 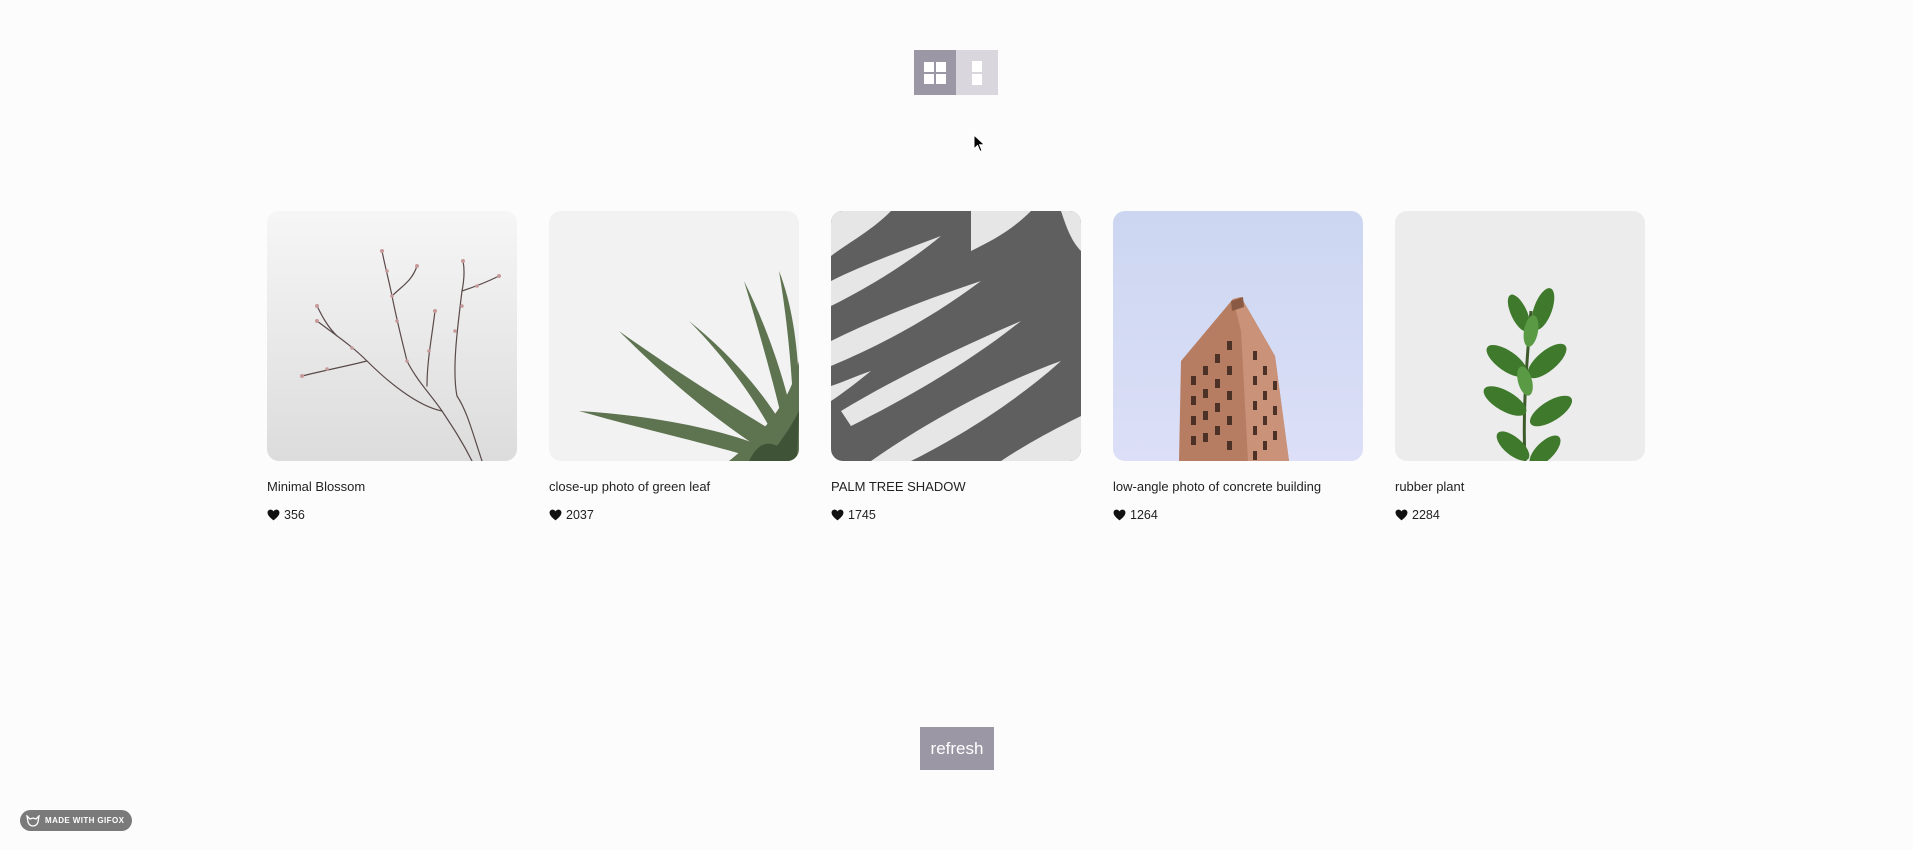 What do you see at coordinates (1520, 336) in the screenshot?
I see `photo-thumbnail-rubber-plant` at bounding box center [1520, 336].